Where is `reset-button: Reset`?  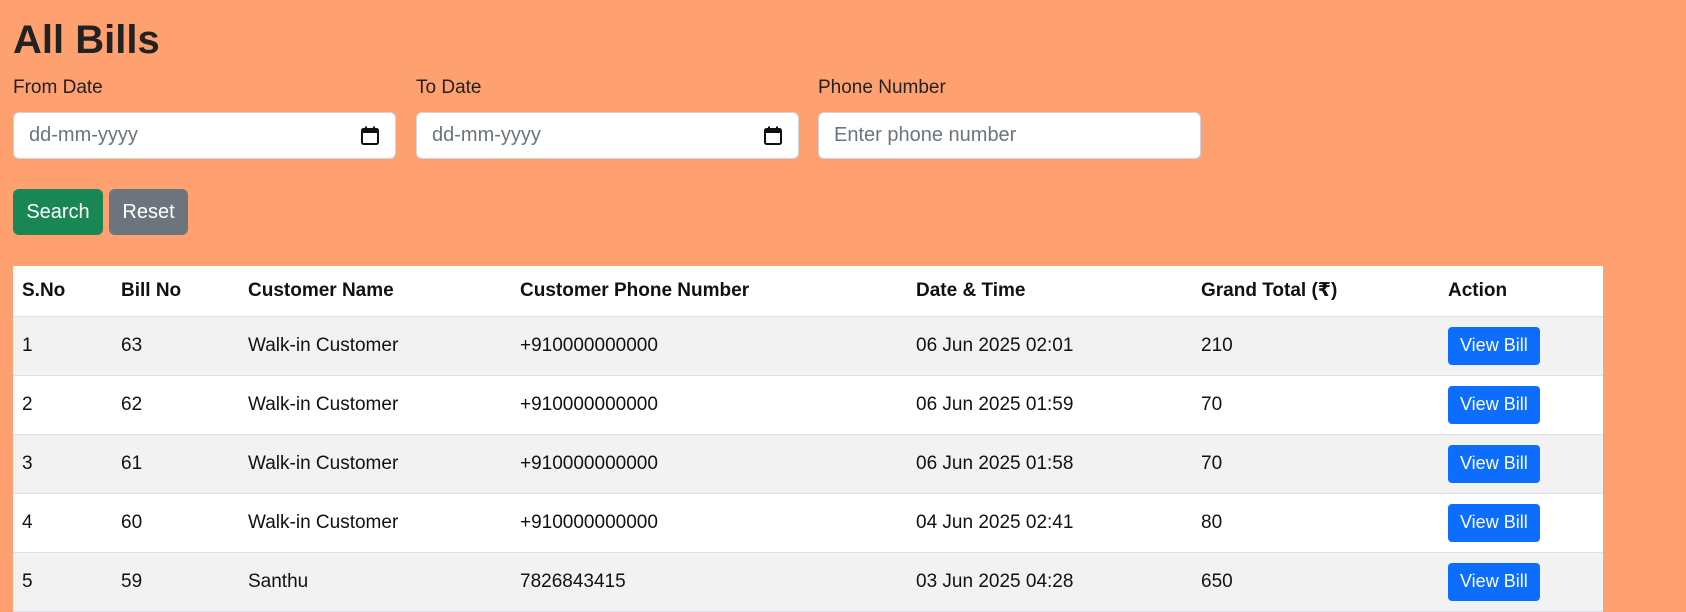
reset-button: Reset is located at coordinates (148, 212).